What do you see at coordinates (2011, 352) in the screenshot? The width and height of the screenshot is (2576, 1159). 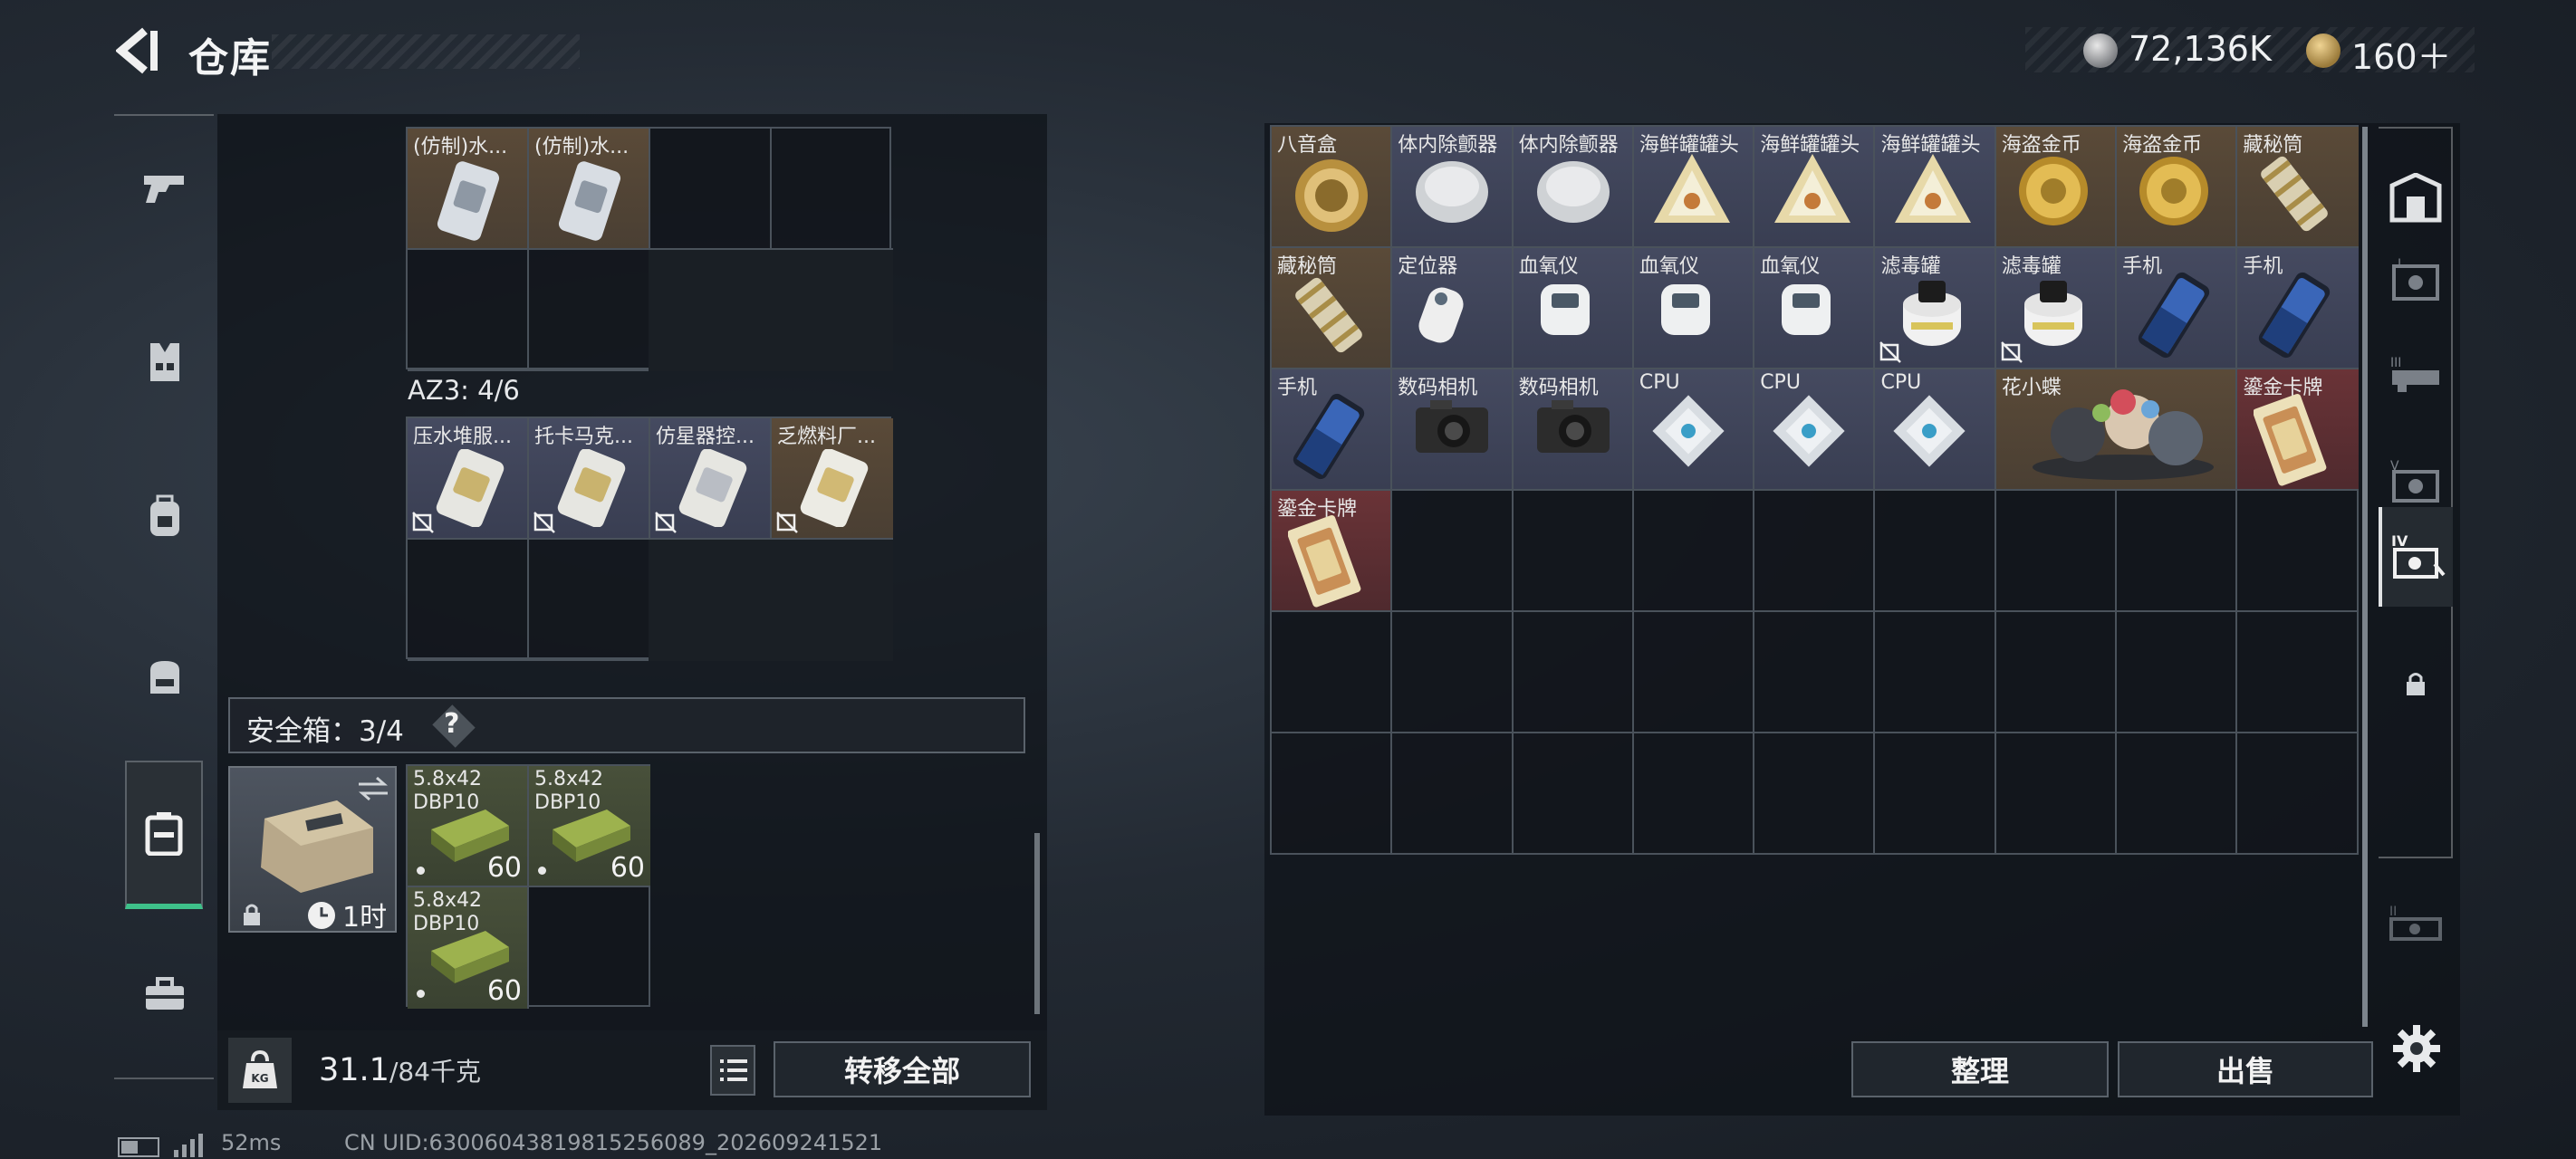 I see `no-insurance-icon` at bounding box center [2011, 352].